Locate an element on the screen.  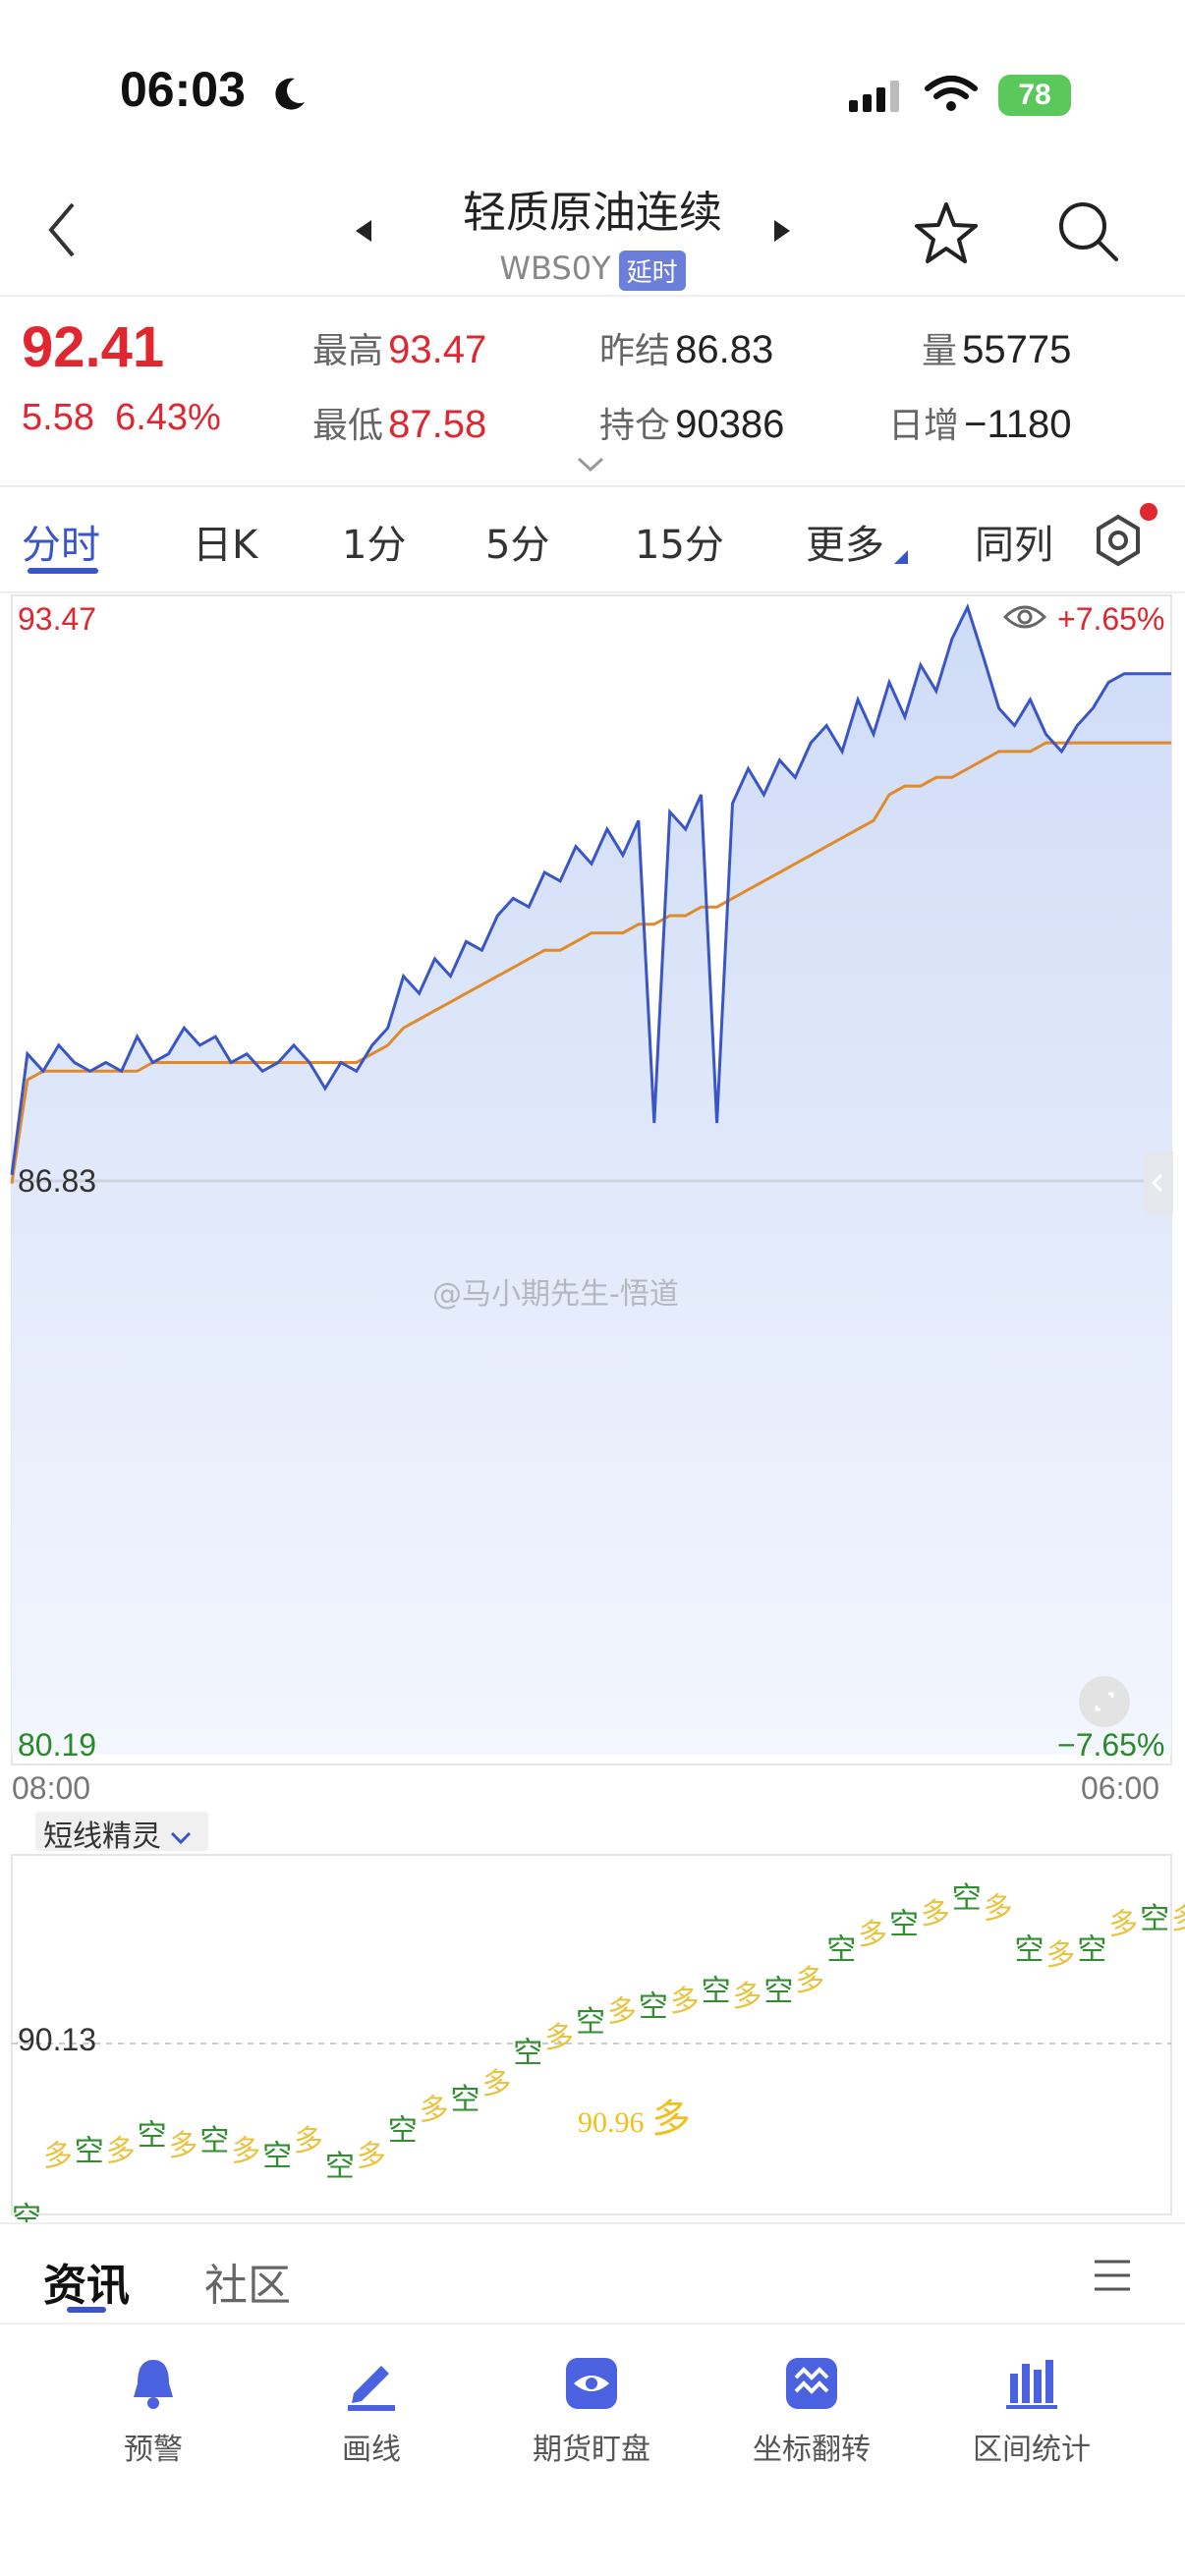
cellular-signal-icon is located at coordinates (874, 96).